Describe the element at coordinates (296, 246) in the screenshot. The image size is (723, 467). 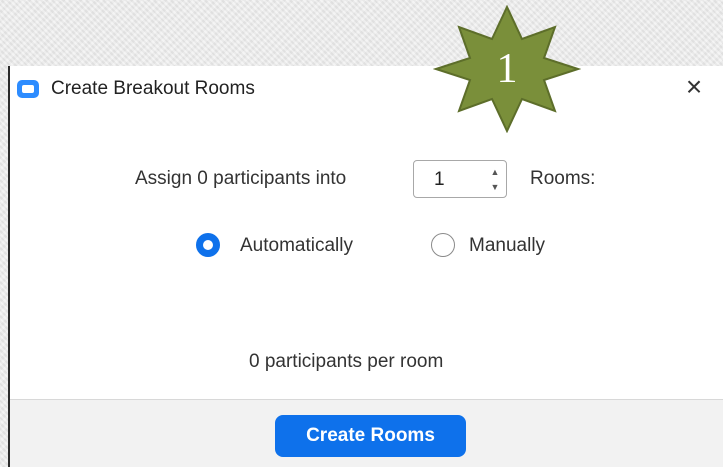
I see `automatically-label: Automatically` at that location.